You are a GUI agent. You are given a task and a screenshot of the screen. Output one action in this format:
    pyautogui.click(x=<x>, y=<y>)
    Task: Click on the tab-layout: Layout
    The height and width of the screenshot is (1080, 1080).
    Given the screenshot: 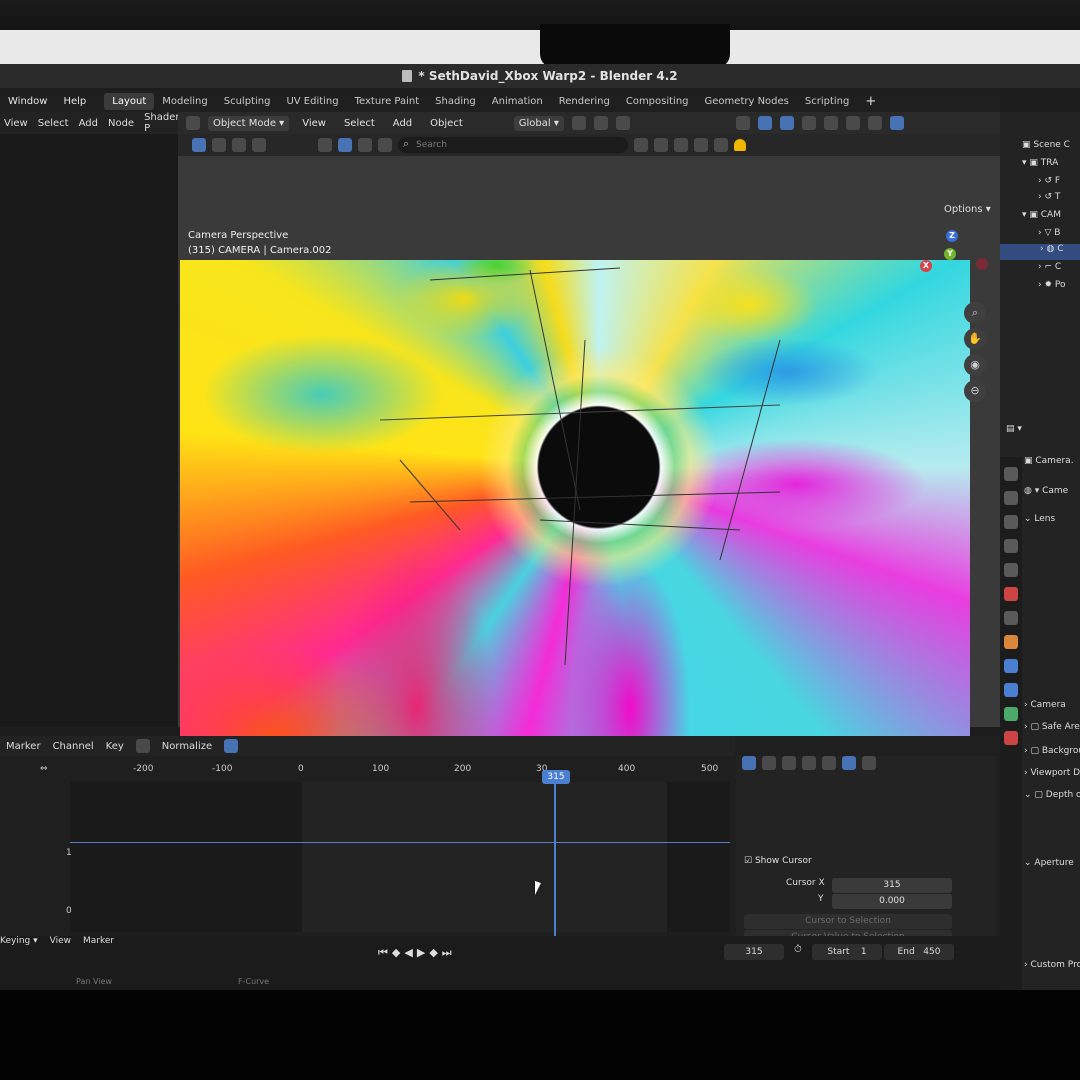 What is the action you would take?
    pyautogui.click(x=129, y=101)
    